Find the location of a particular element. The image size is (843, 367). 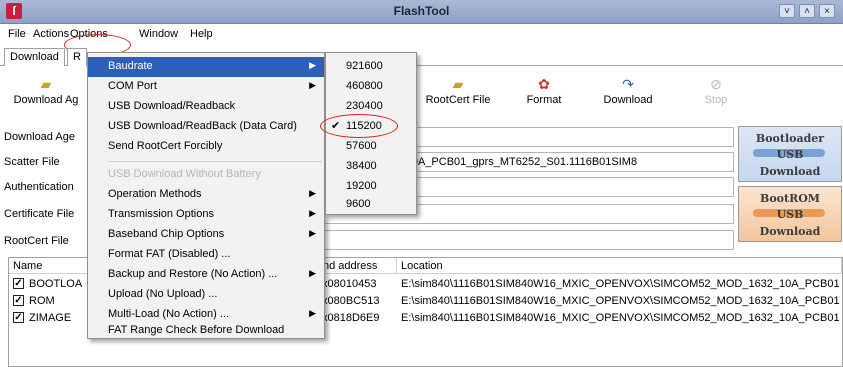

menu-item-label: FAT Range Check Before Download is located at coordinates (196, 330).